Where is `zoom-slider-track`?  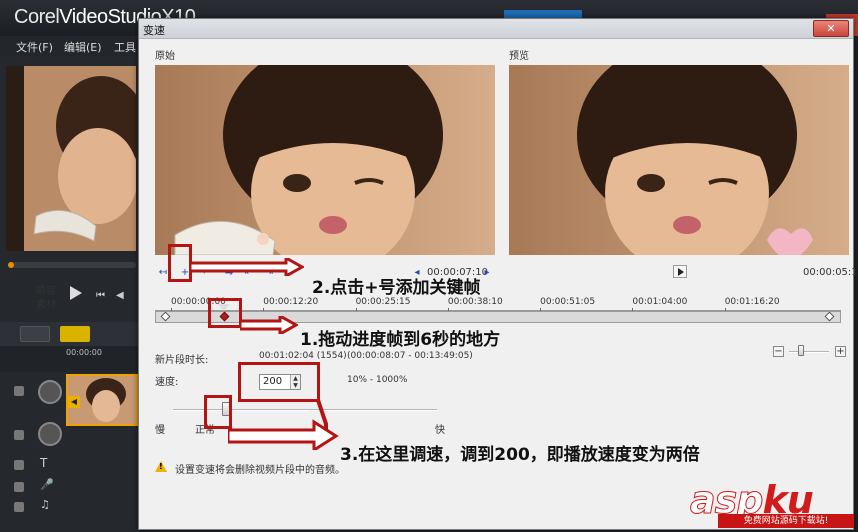
zoom-slider-track is located at coordinates (809, 352).